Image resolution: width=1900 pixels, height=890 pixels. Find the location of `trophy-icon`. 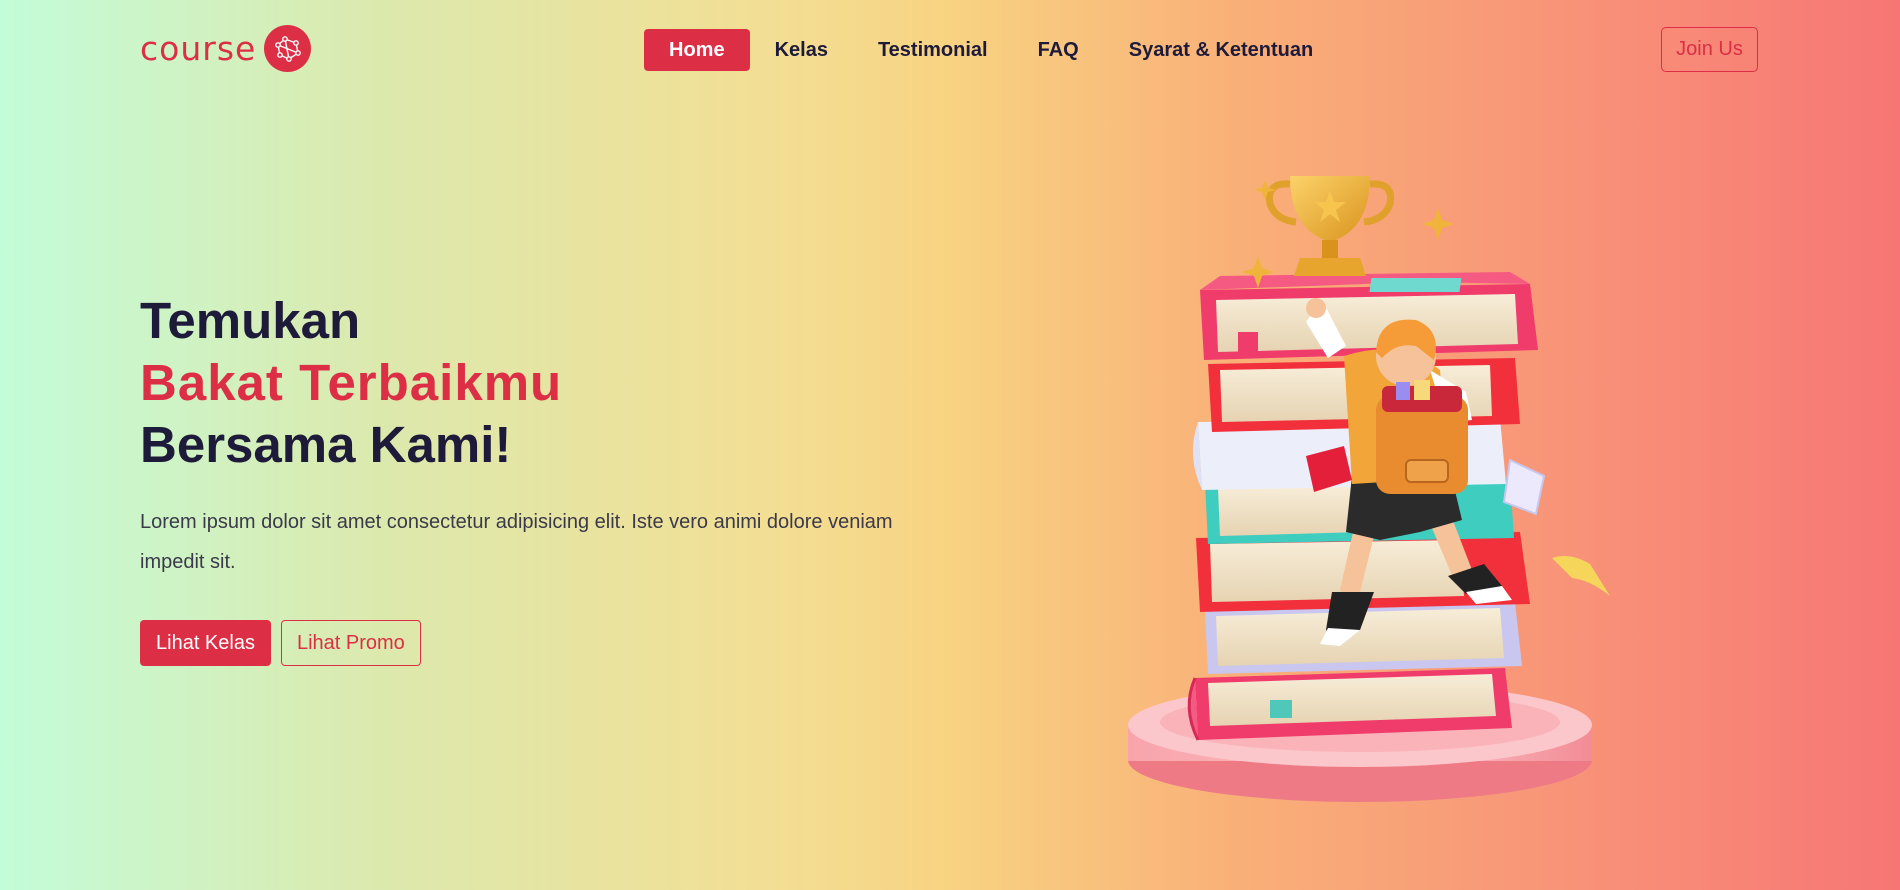

trophy-icon is located at coordinates (1330, 226).